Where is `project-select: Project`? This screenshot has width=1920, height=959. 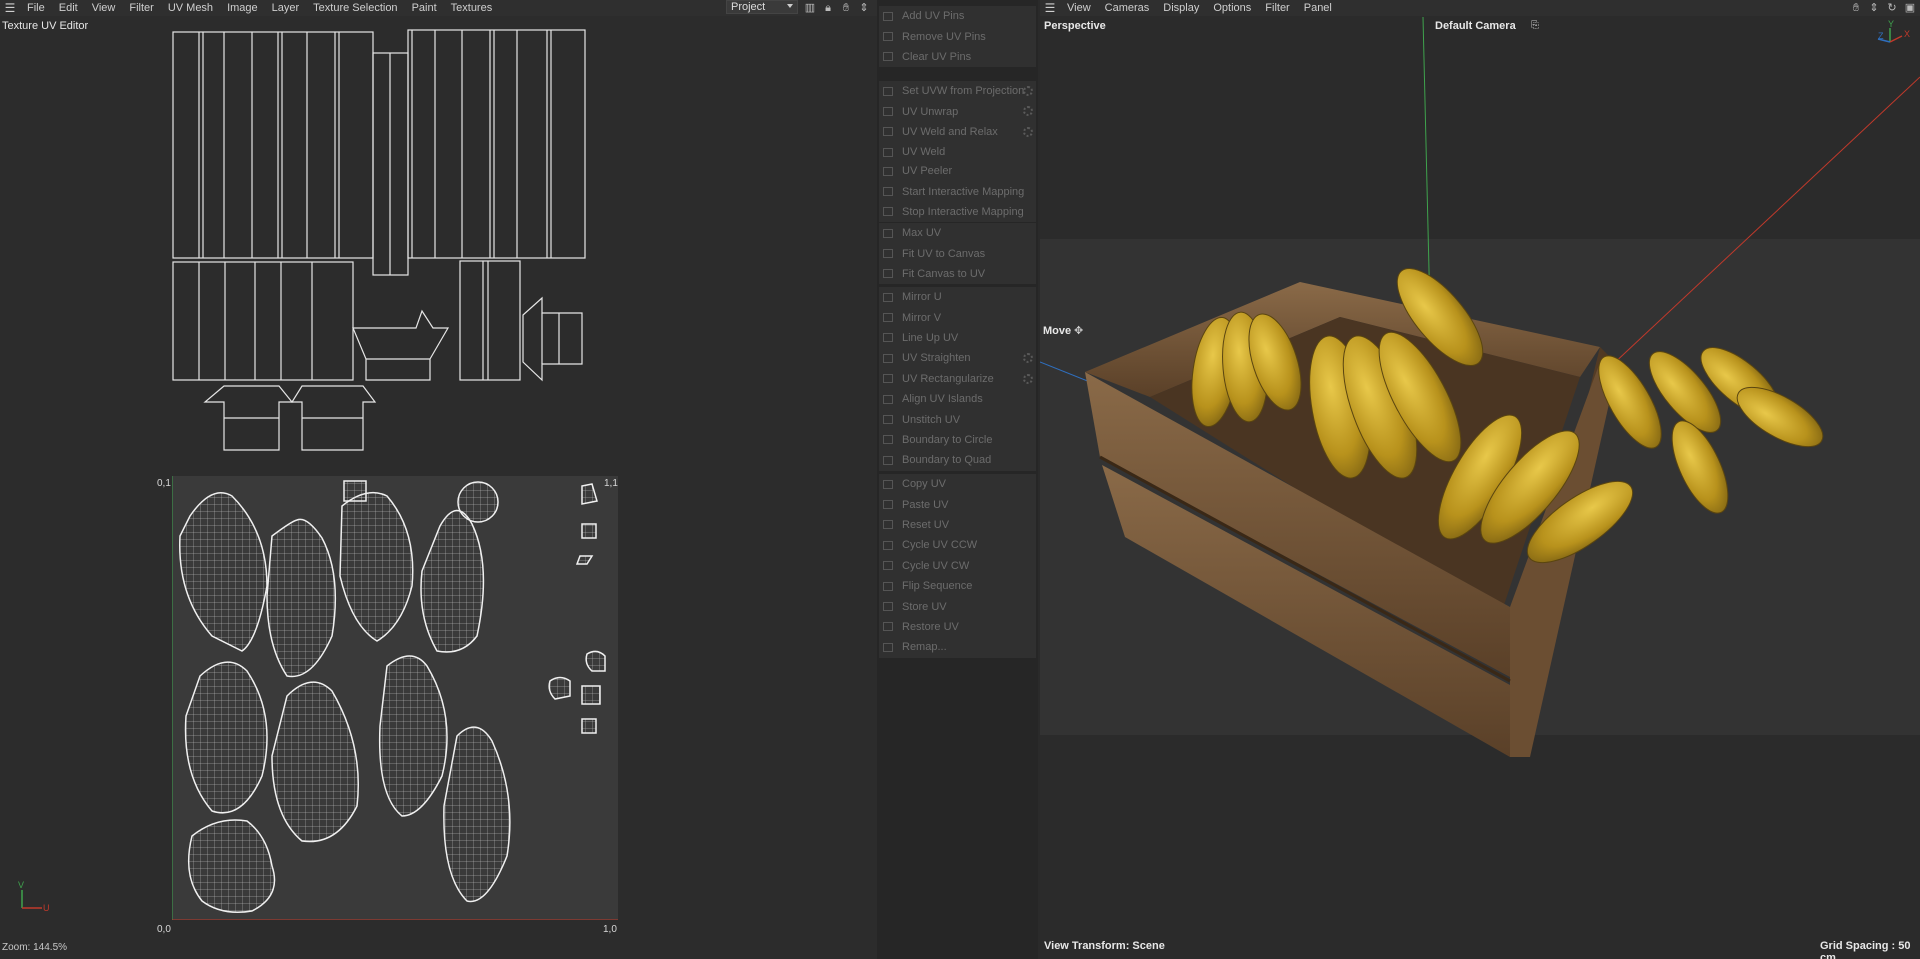 project-select: Project is located at coordinates (762, 7).